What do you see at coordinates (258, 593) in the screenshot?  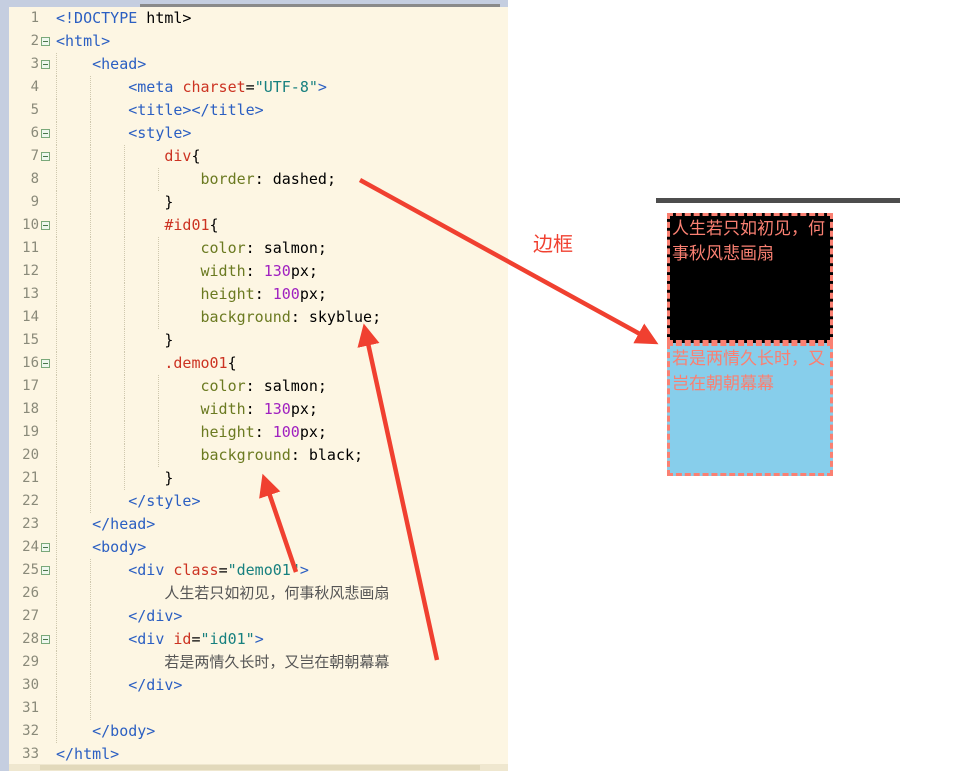 I see `code-line: 26 人生若只如初见，何事秋风悲画扇` at bounding box center [258, 593].